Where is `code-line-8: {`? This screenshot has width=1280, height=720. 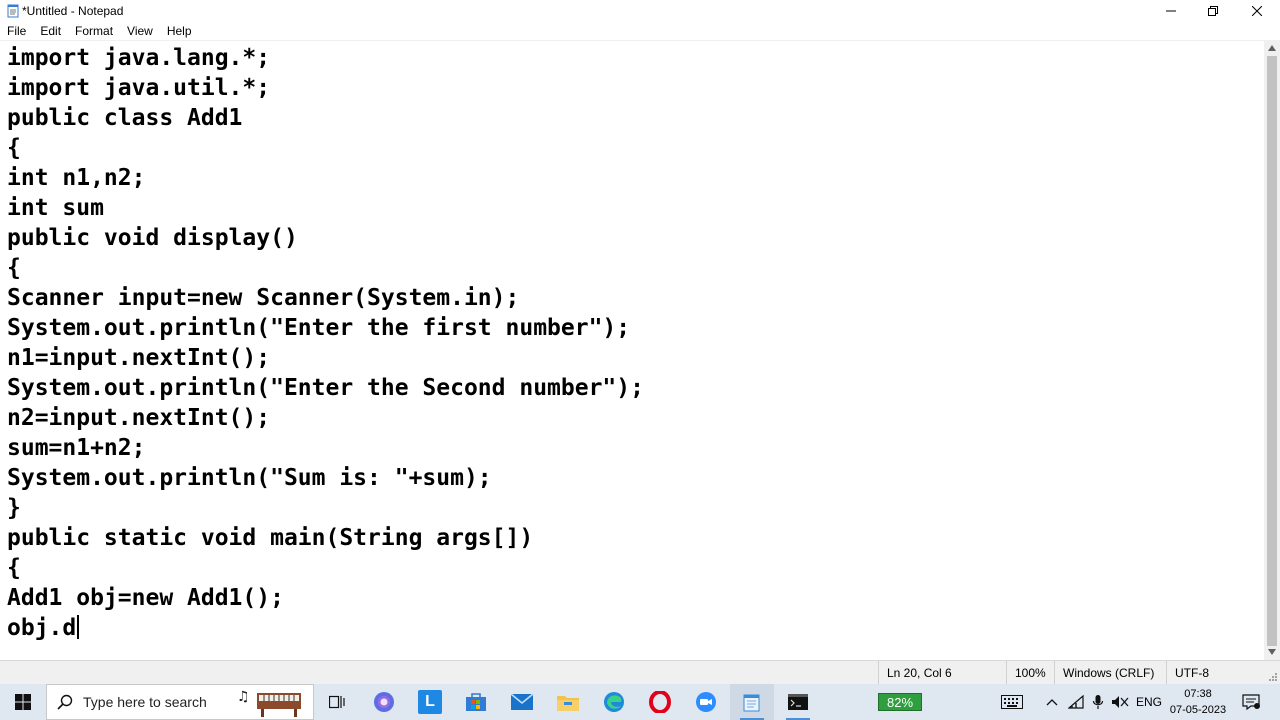
code-line-8: { is located at coordinates (14, 268).